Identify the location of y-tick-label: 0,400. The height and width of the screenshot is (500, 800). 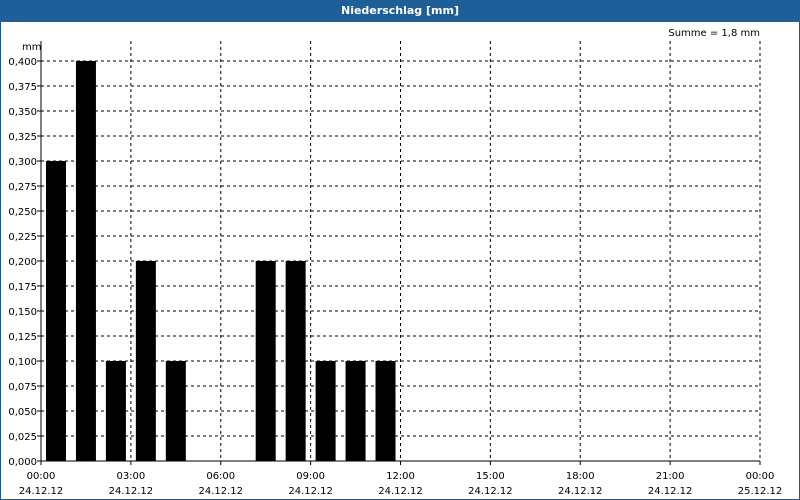
(22, 62).